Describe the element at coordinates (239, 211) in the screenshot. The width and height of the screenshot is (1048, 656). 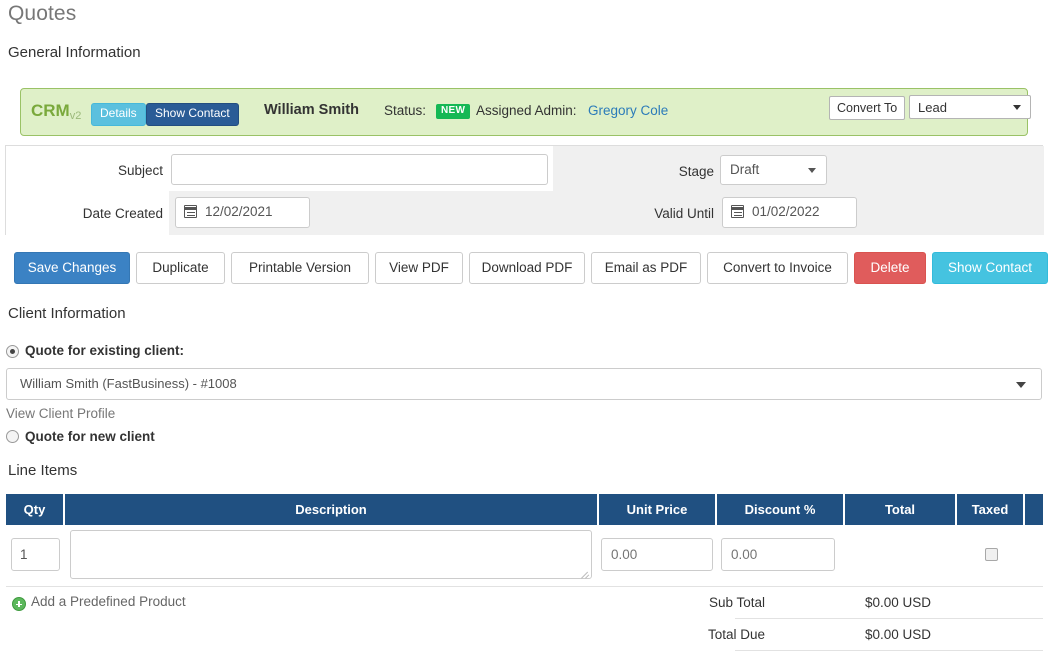
I see `date-created-value: 12/02/2021` at that location.